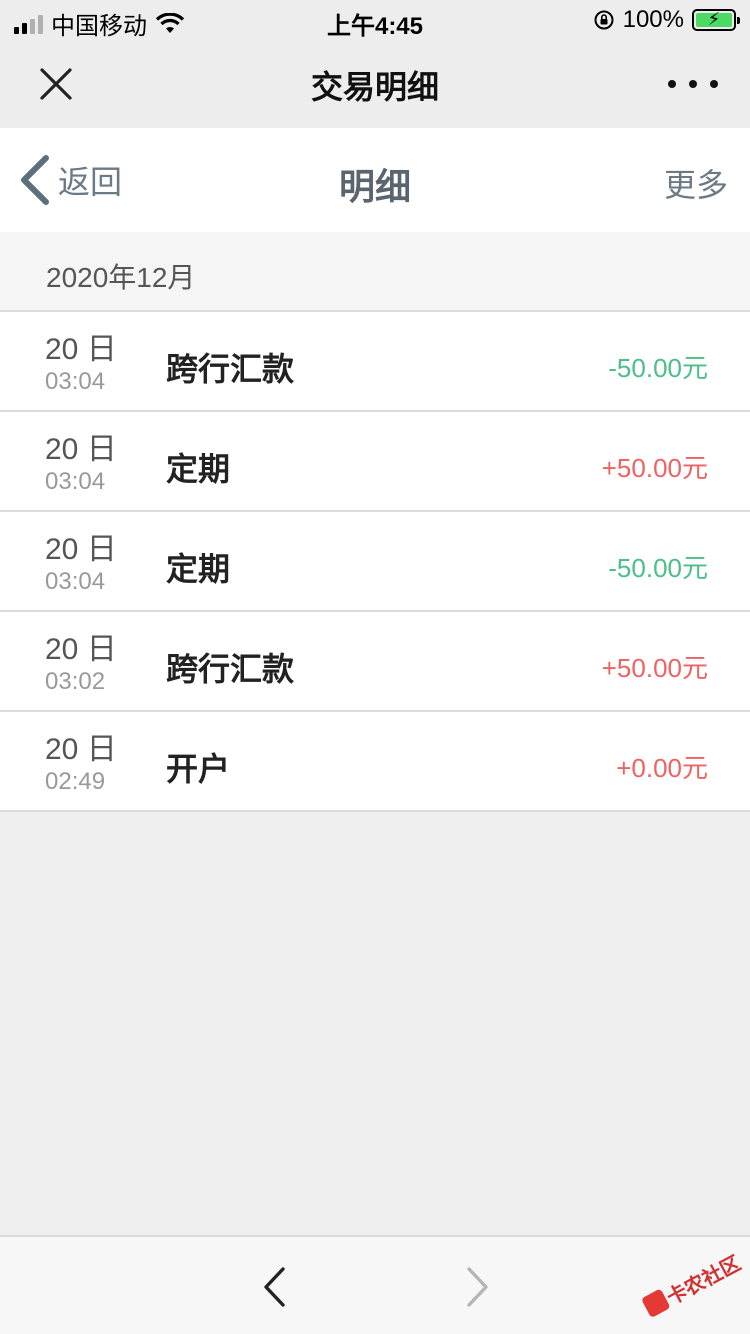  What do you see at coordinates (276, 1287) in the screenshot?
I see `browser-back-button` at bounding box center [276, 1287].